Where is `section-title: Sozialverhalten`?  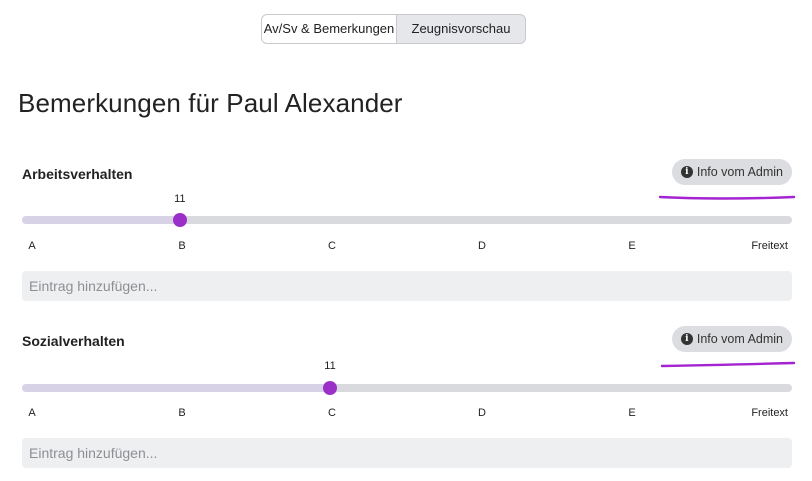
section-title: Sozialverhalten is located at coordinates (73, 341).